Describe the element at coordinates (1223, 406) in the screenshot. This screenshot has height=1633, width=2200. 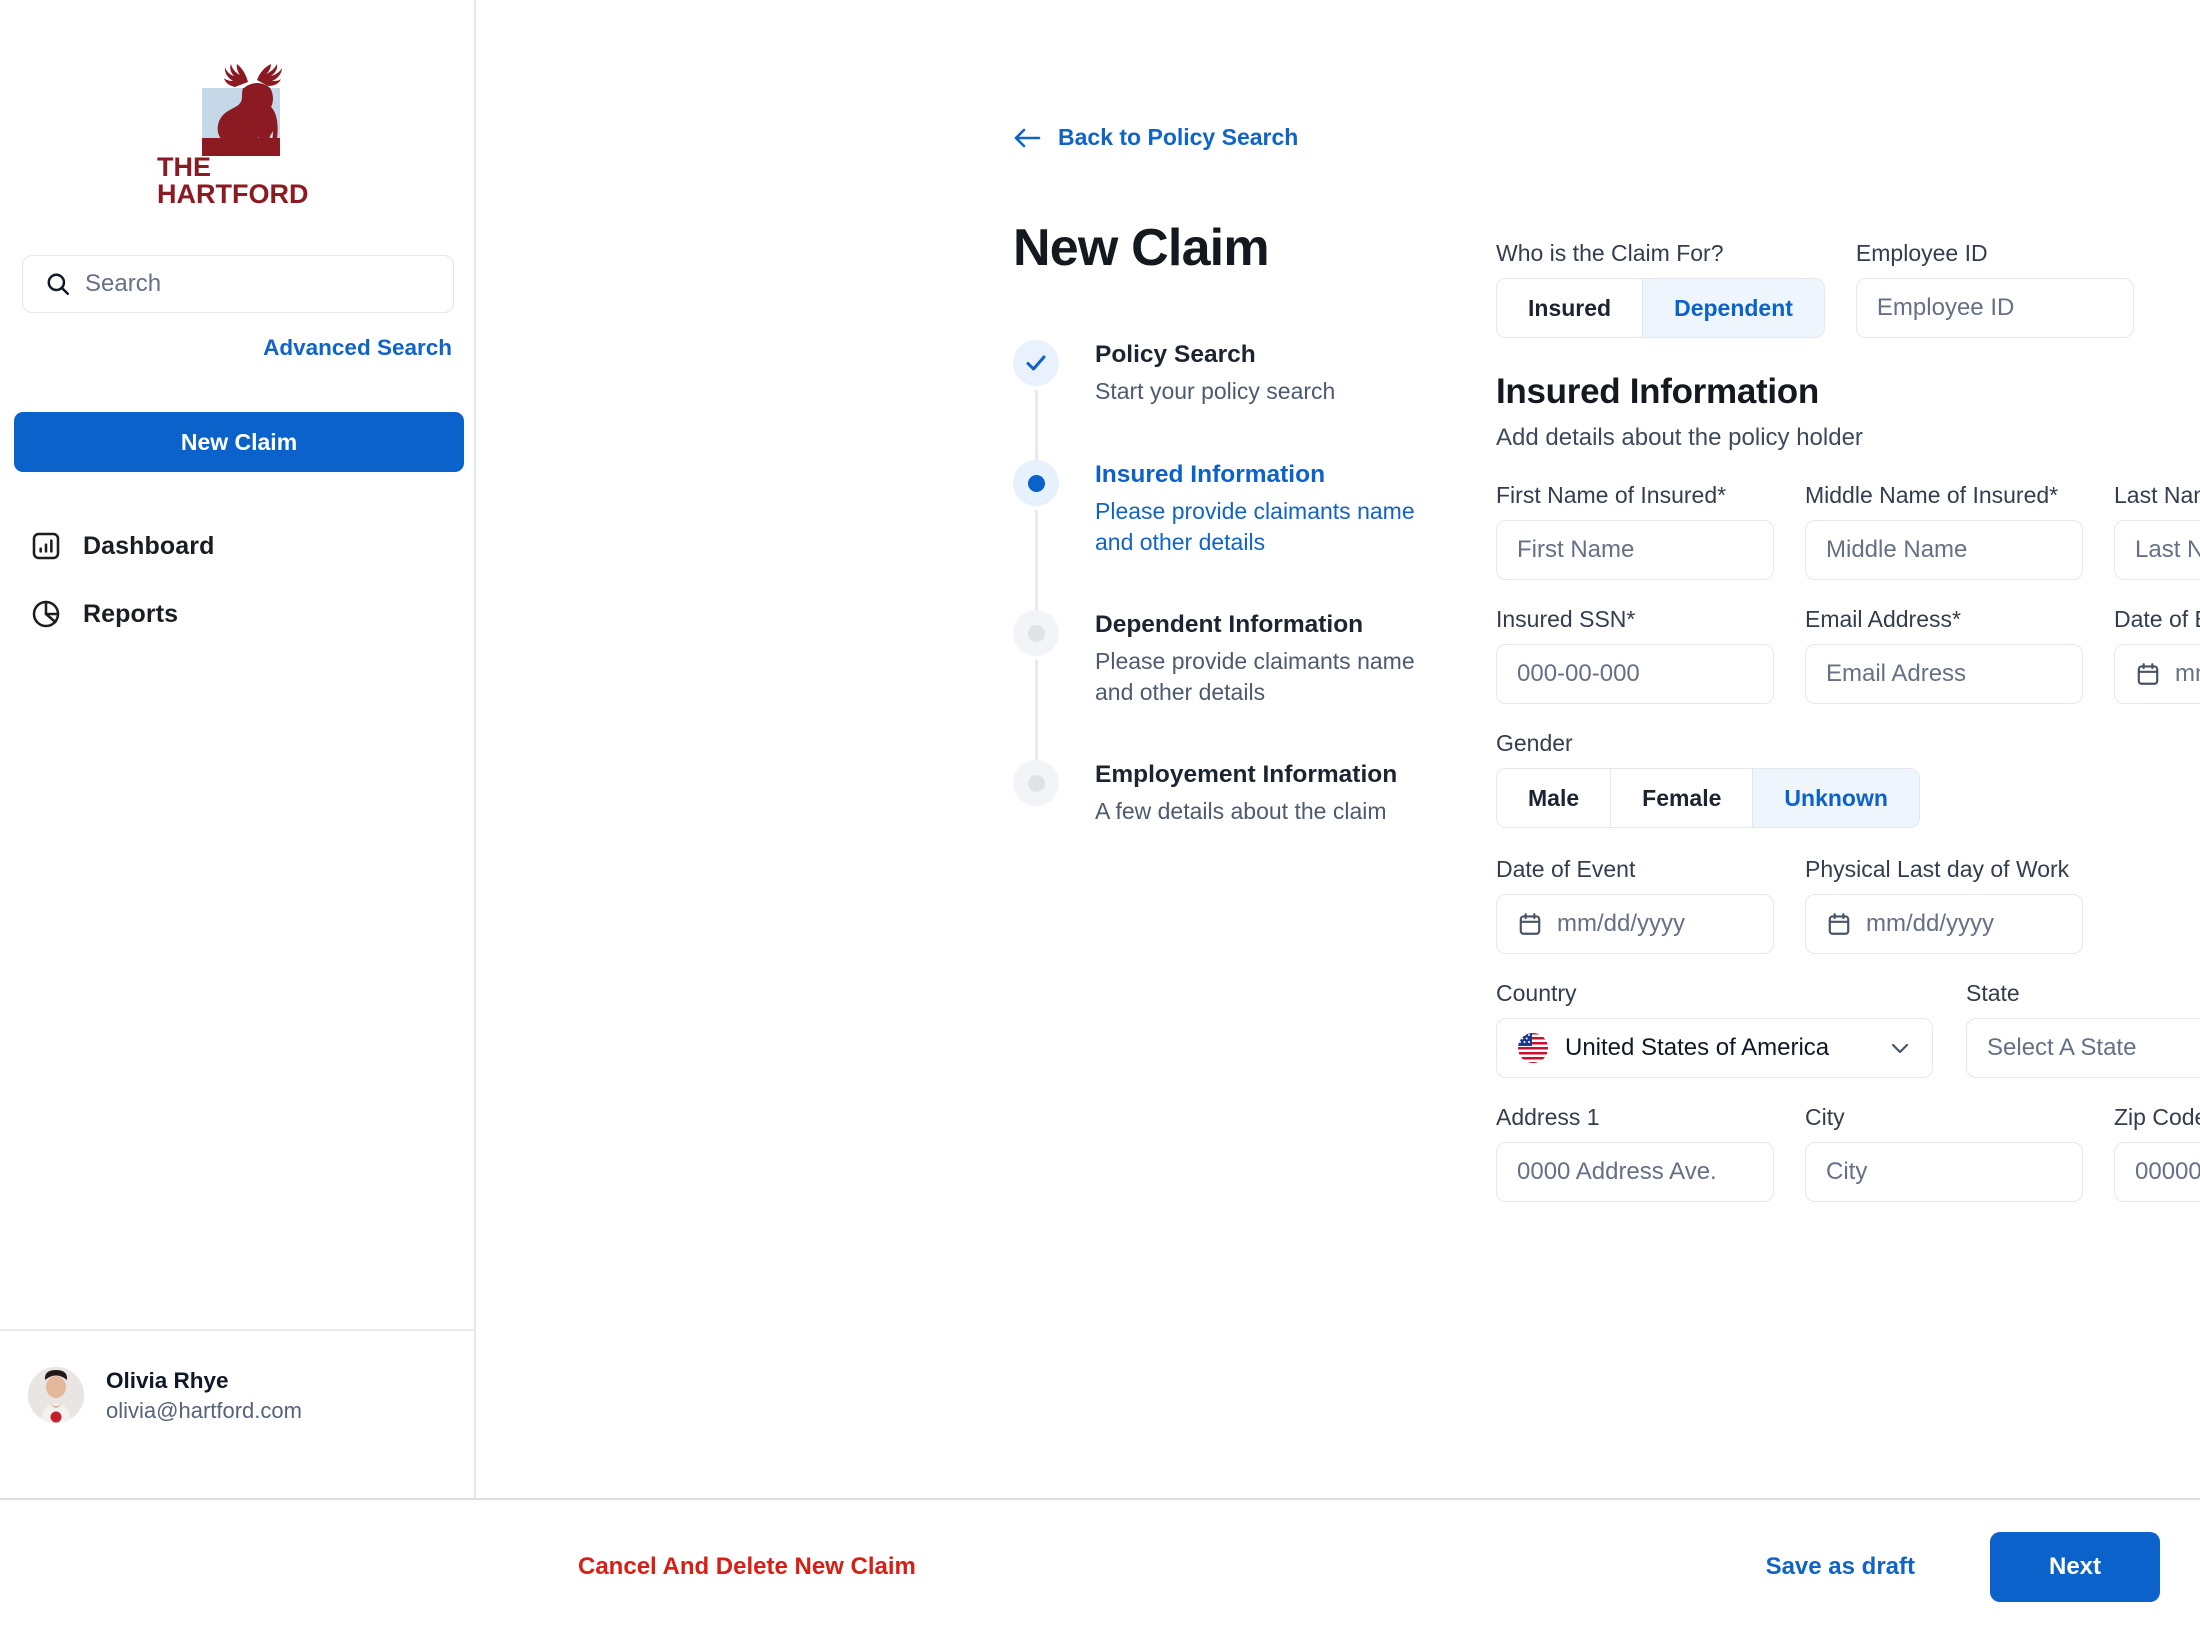
I see `step-policy-search: Policy Search Start your policy search` at that location.